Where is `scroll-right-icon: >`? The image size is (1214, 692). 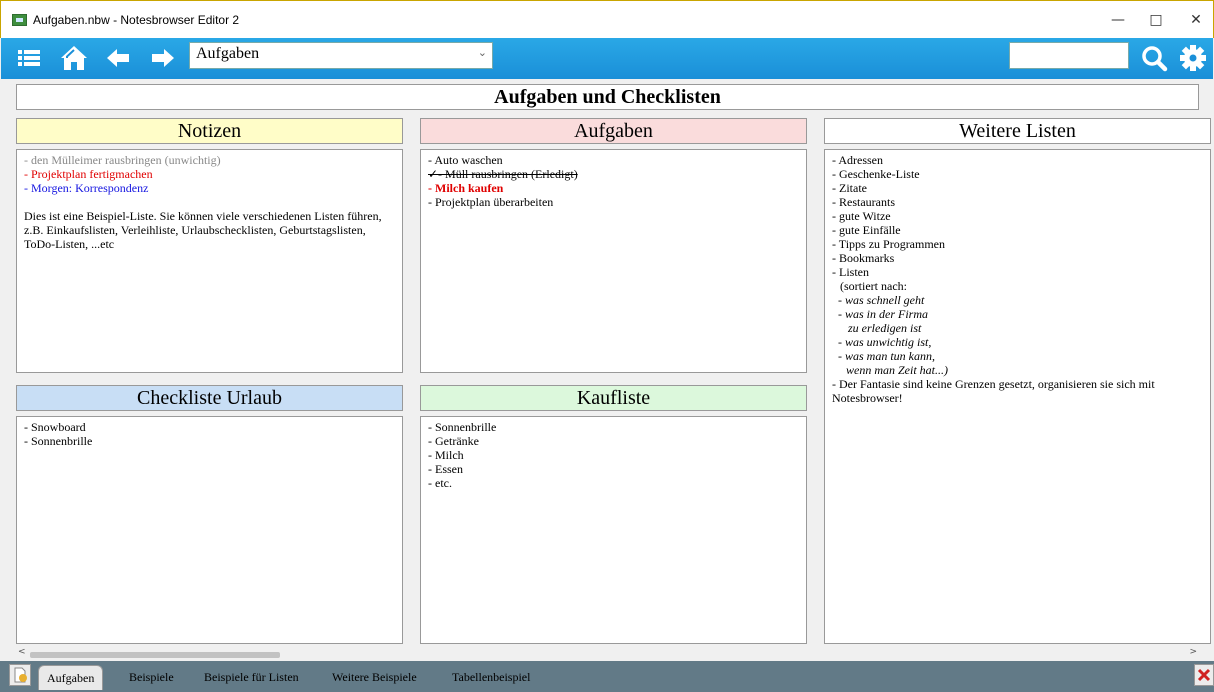
scroll-right-icon: > is located at coordinates (1193, 652).